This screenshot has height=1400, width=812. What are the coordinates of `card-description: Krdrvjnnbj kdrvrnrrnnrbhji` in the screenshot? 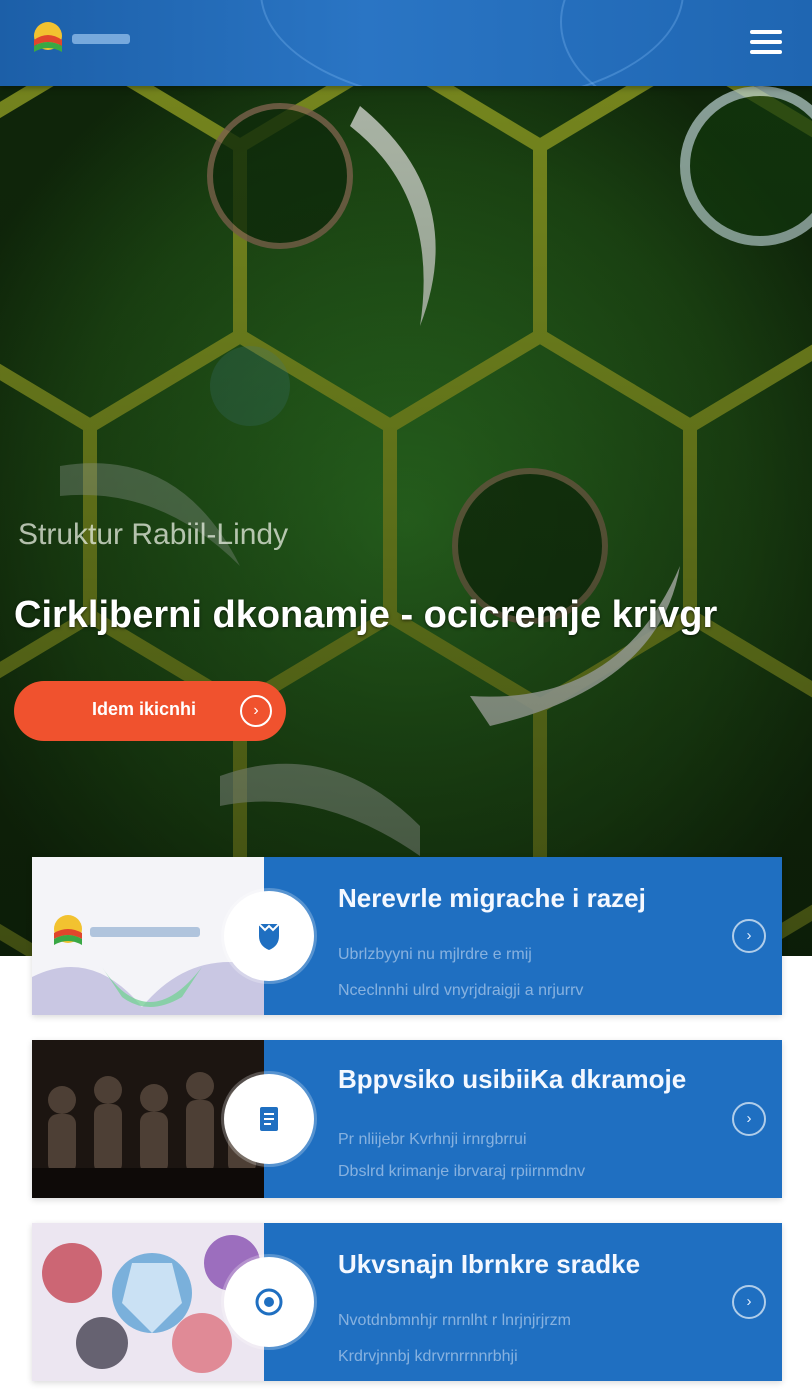 It's located at (428, 1356).